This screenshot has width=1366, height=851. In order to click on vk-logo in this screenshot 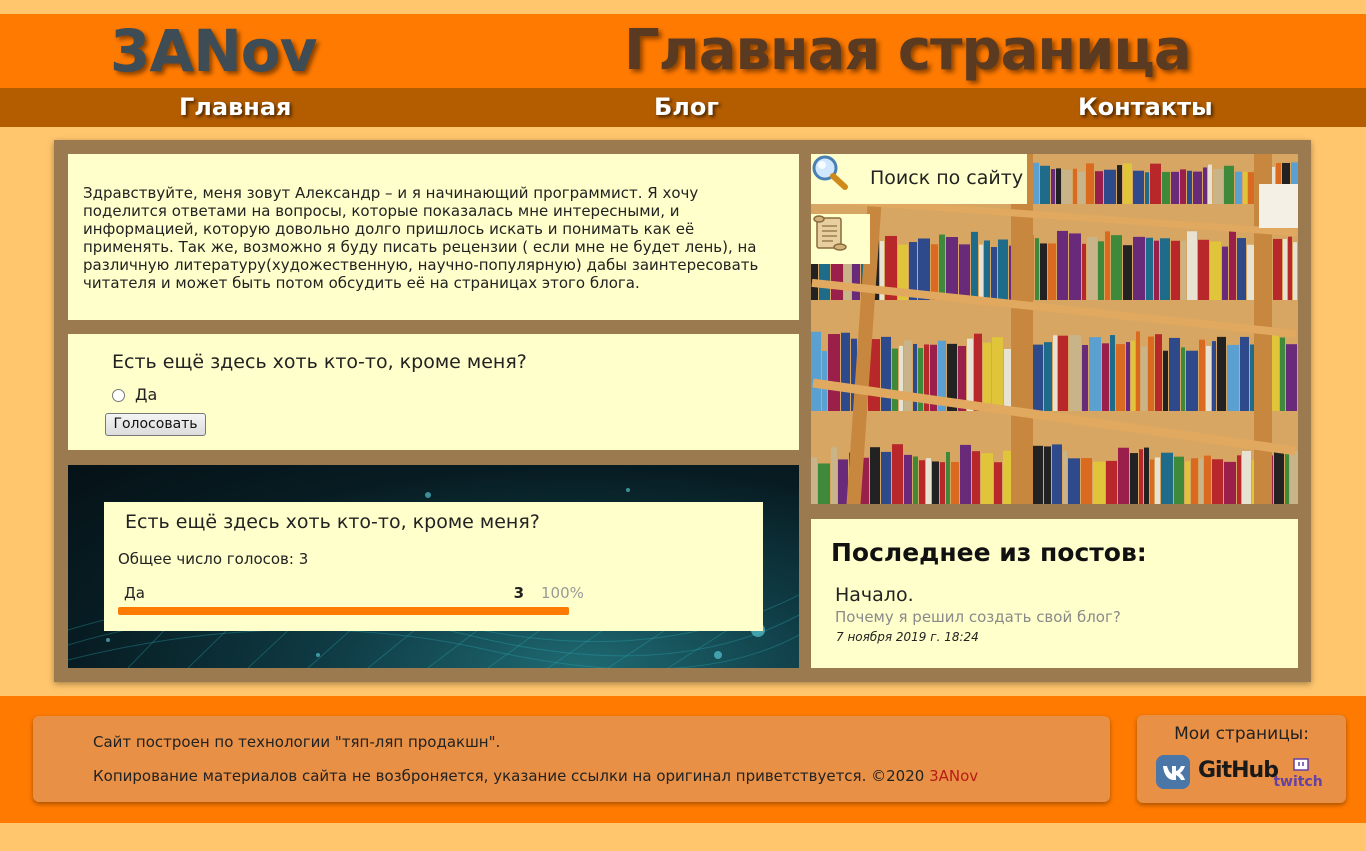, I will do `click(1174, 773)`.